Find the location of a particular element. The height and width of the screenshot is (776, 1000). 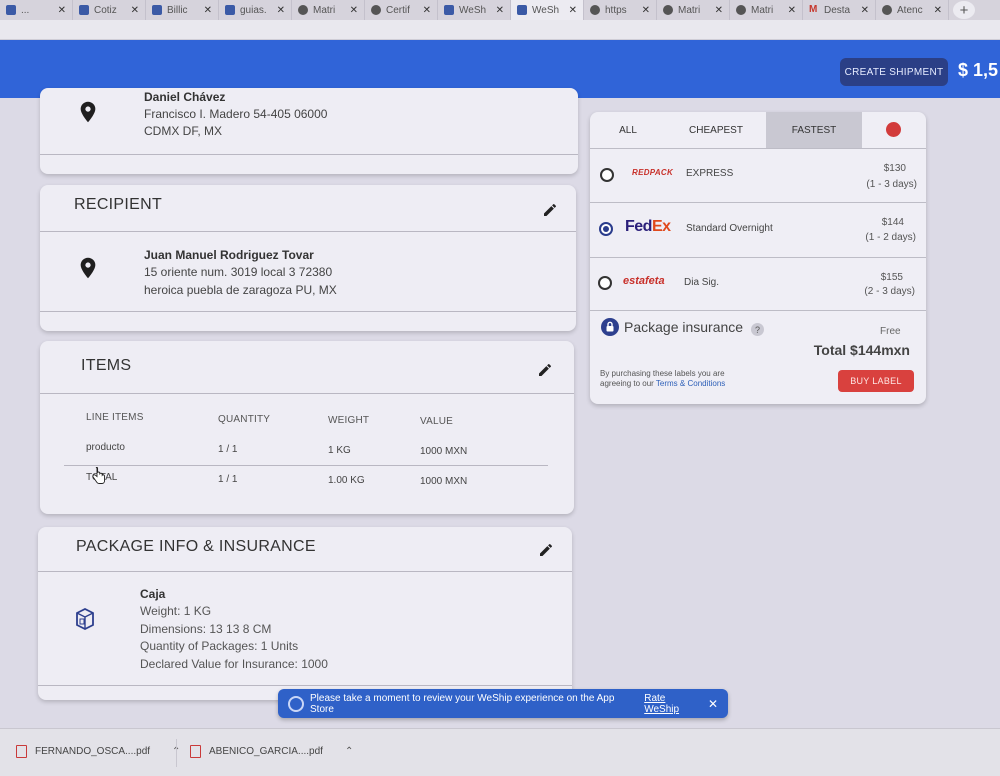

rate-weship-link: Rate WeShip is located at coordinates (673, 704).